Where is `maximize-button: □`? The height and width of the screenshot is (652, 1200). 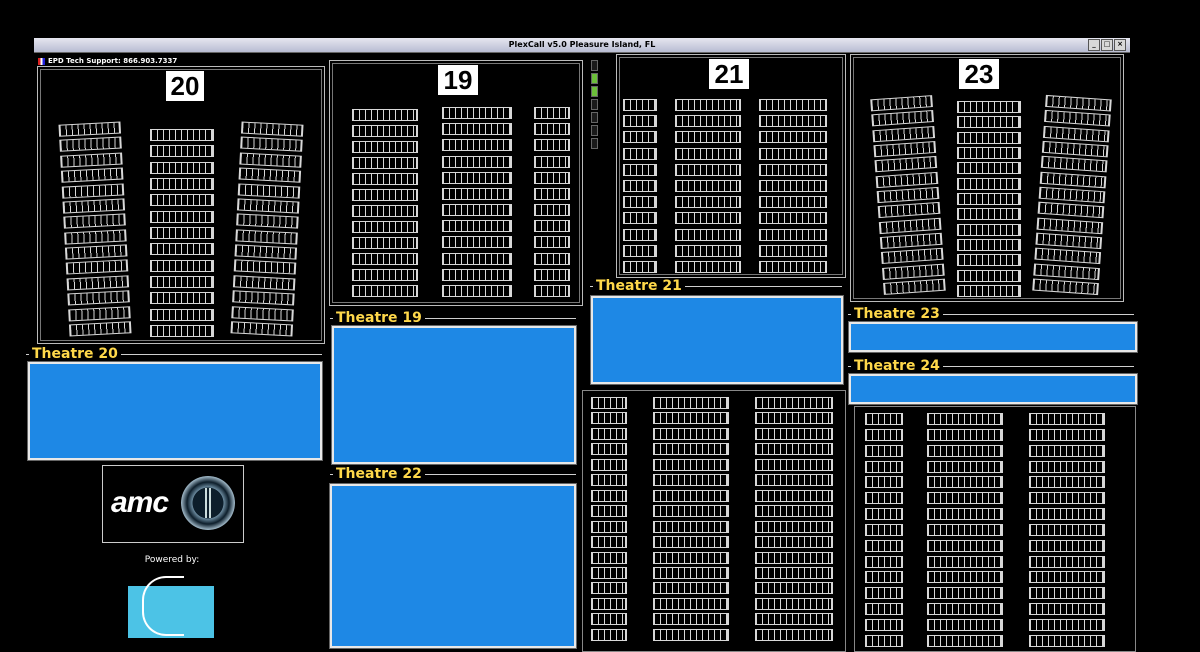 maximize-button: □ is located at coordinates (1107, 45).